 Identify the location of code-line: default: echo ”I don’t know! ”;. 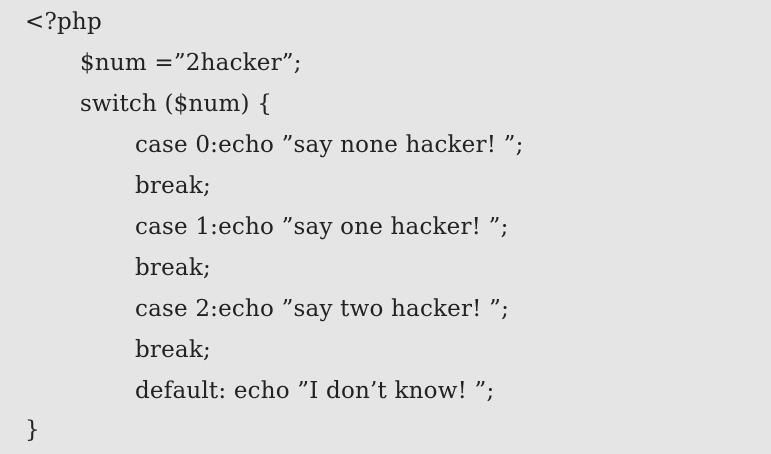
(315, 391).